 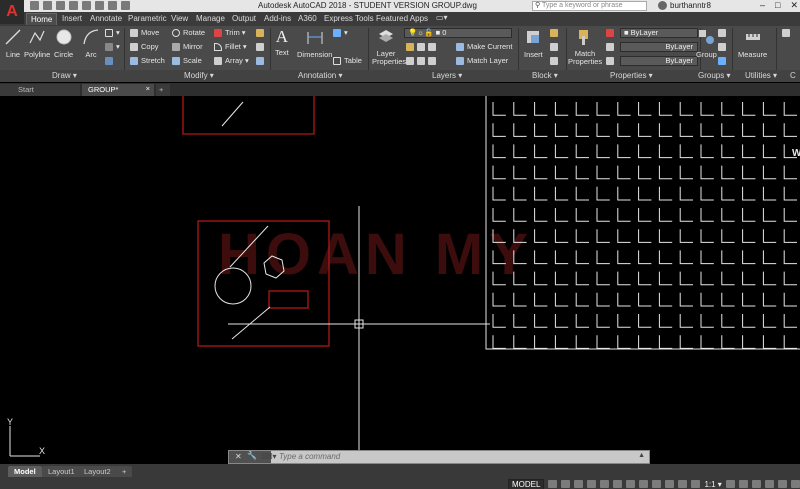 I want to click on measure-tool: Measure, so click(x=752, y=43).